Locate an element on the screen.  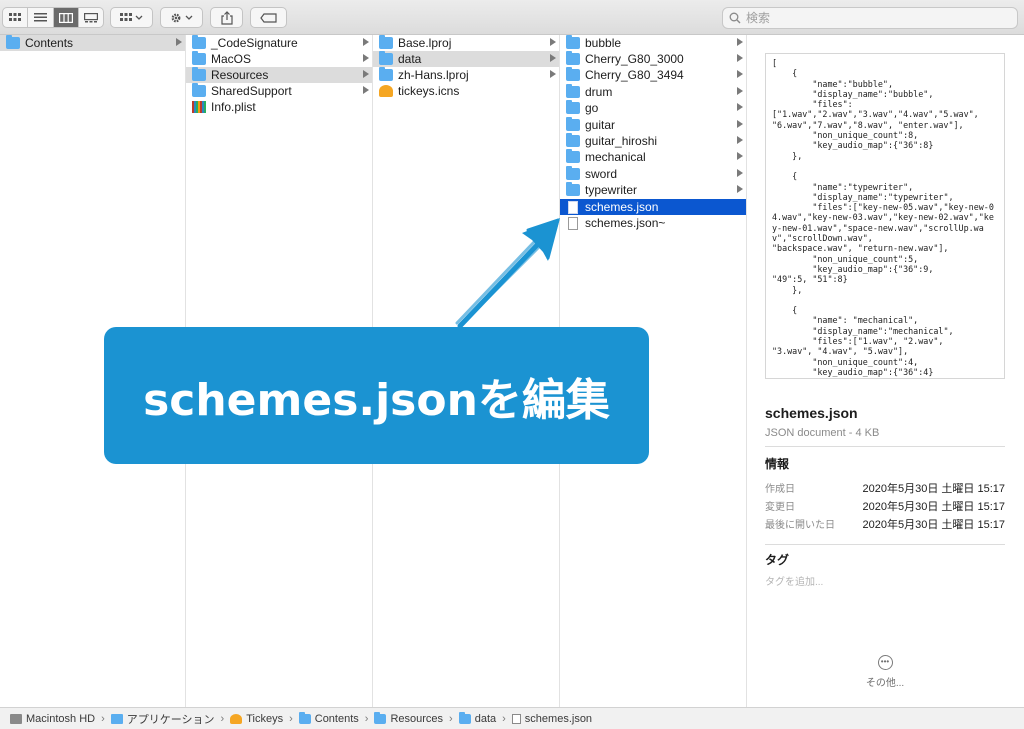
item-label: guitar_hiroshi is located at coordinates (621, 141).